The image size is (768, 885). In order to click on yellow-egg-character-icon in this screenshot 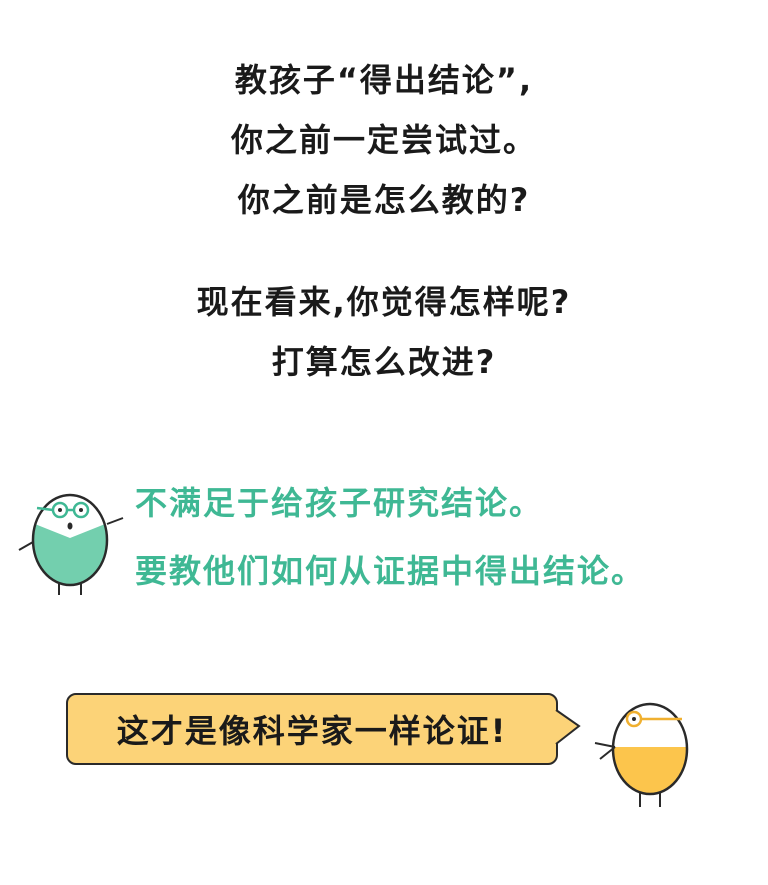, I will do `click(641, 754)`.